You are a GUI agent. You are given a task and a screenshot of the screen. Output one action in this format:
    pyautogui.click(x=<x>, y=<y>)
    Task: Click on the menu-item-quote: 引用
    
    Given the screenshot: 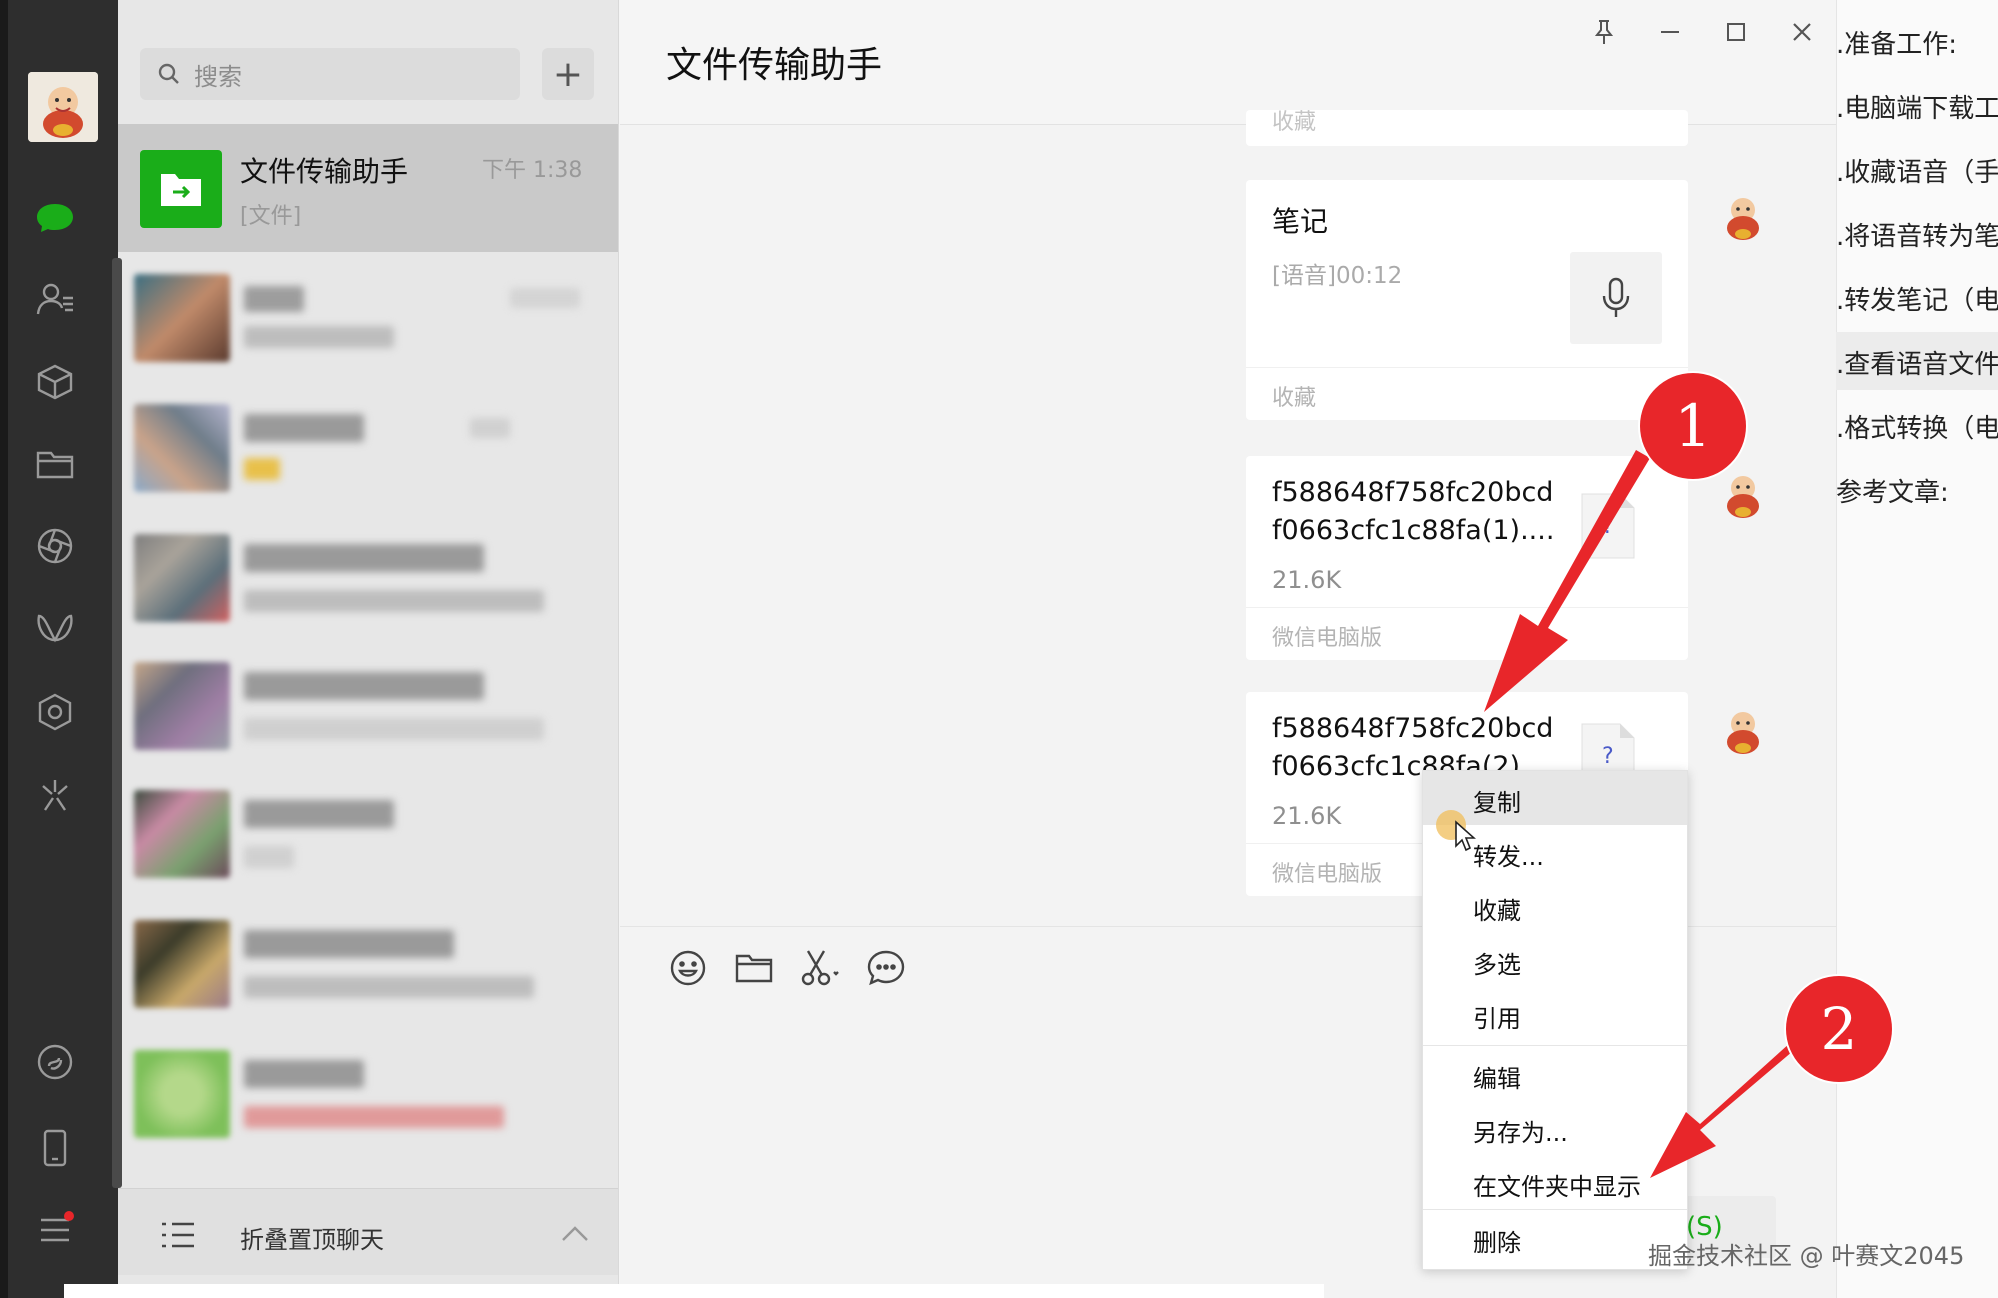 What is the action you would take?
    pyautogui.click(x=1555, y=1014)
    